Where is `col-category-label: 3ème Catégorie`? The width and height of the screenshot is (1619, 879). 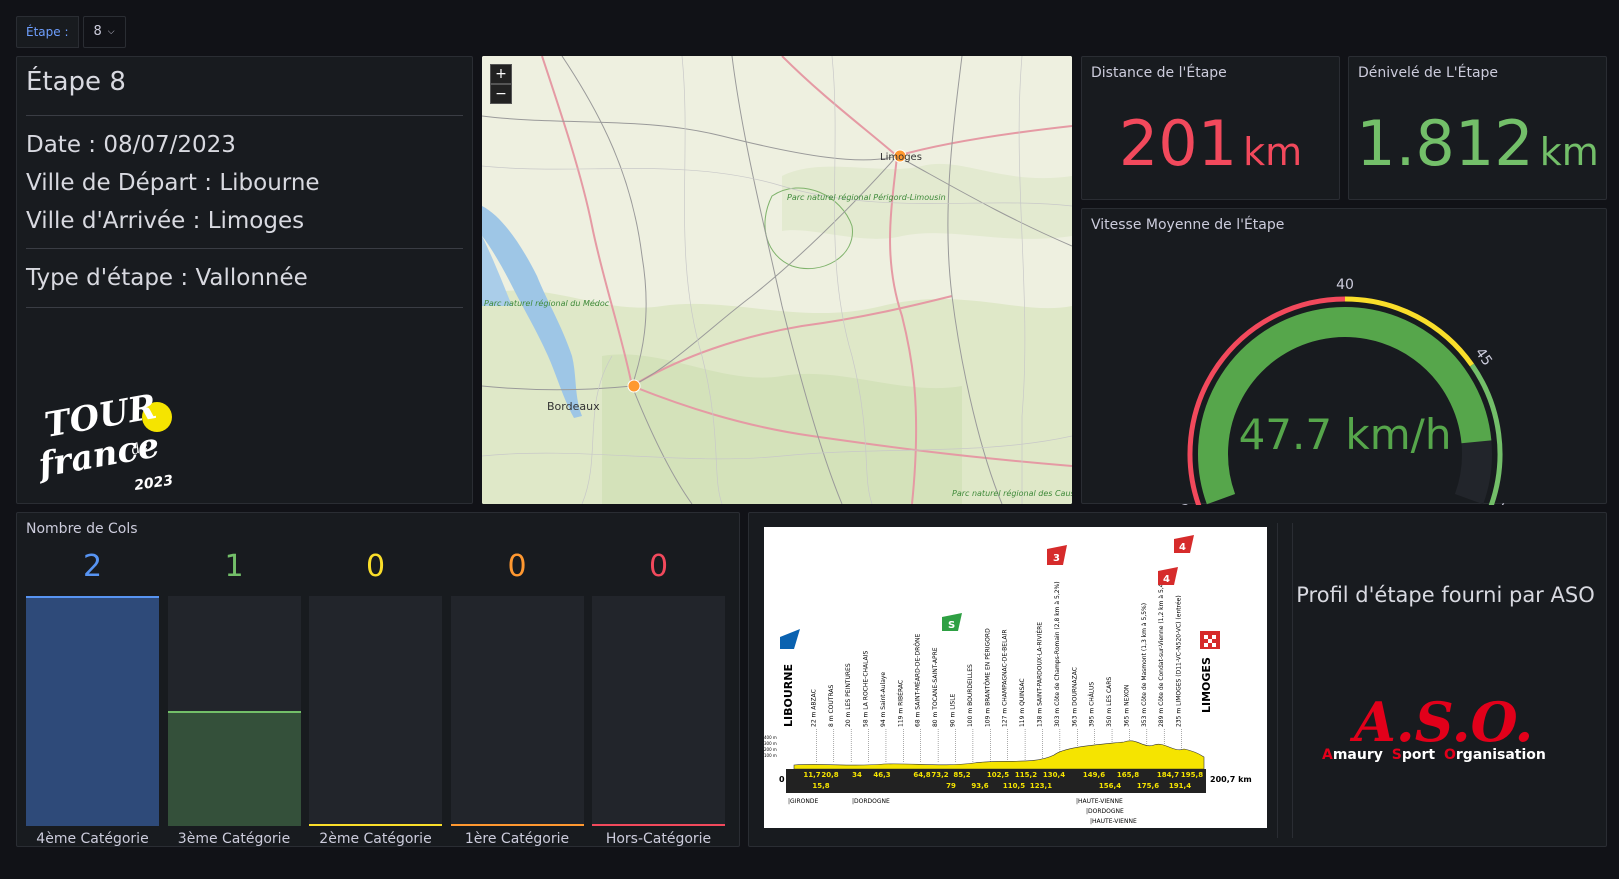
col-category-label: 3ème Catégorie is located at coordinates (234, 839).